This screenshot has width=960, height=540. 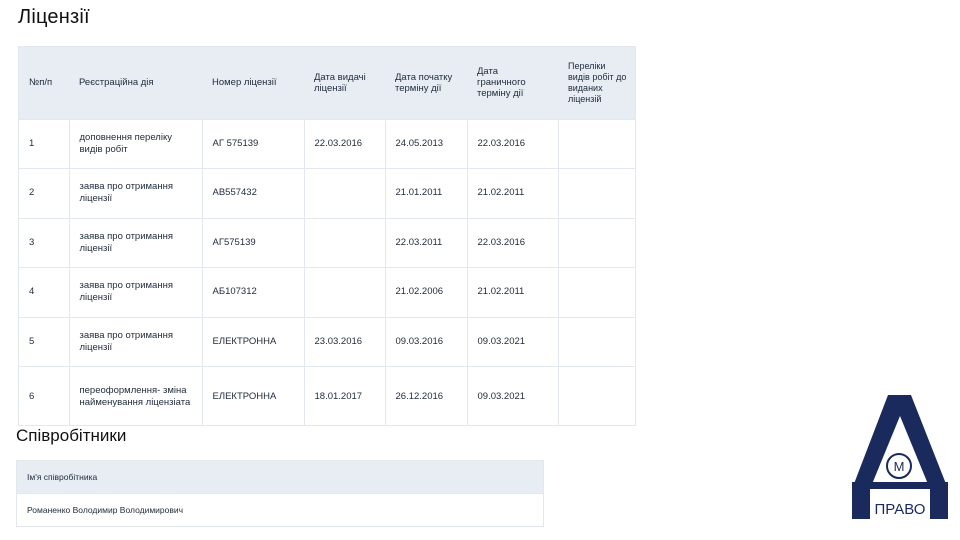 What do you see at coordinates (426, 143) in the screenshot?
I see `cell-start-date: 24.05.2013` at bounding box center [426, 143].